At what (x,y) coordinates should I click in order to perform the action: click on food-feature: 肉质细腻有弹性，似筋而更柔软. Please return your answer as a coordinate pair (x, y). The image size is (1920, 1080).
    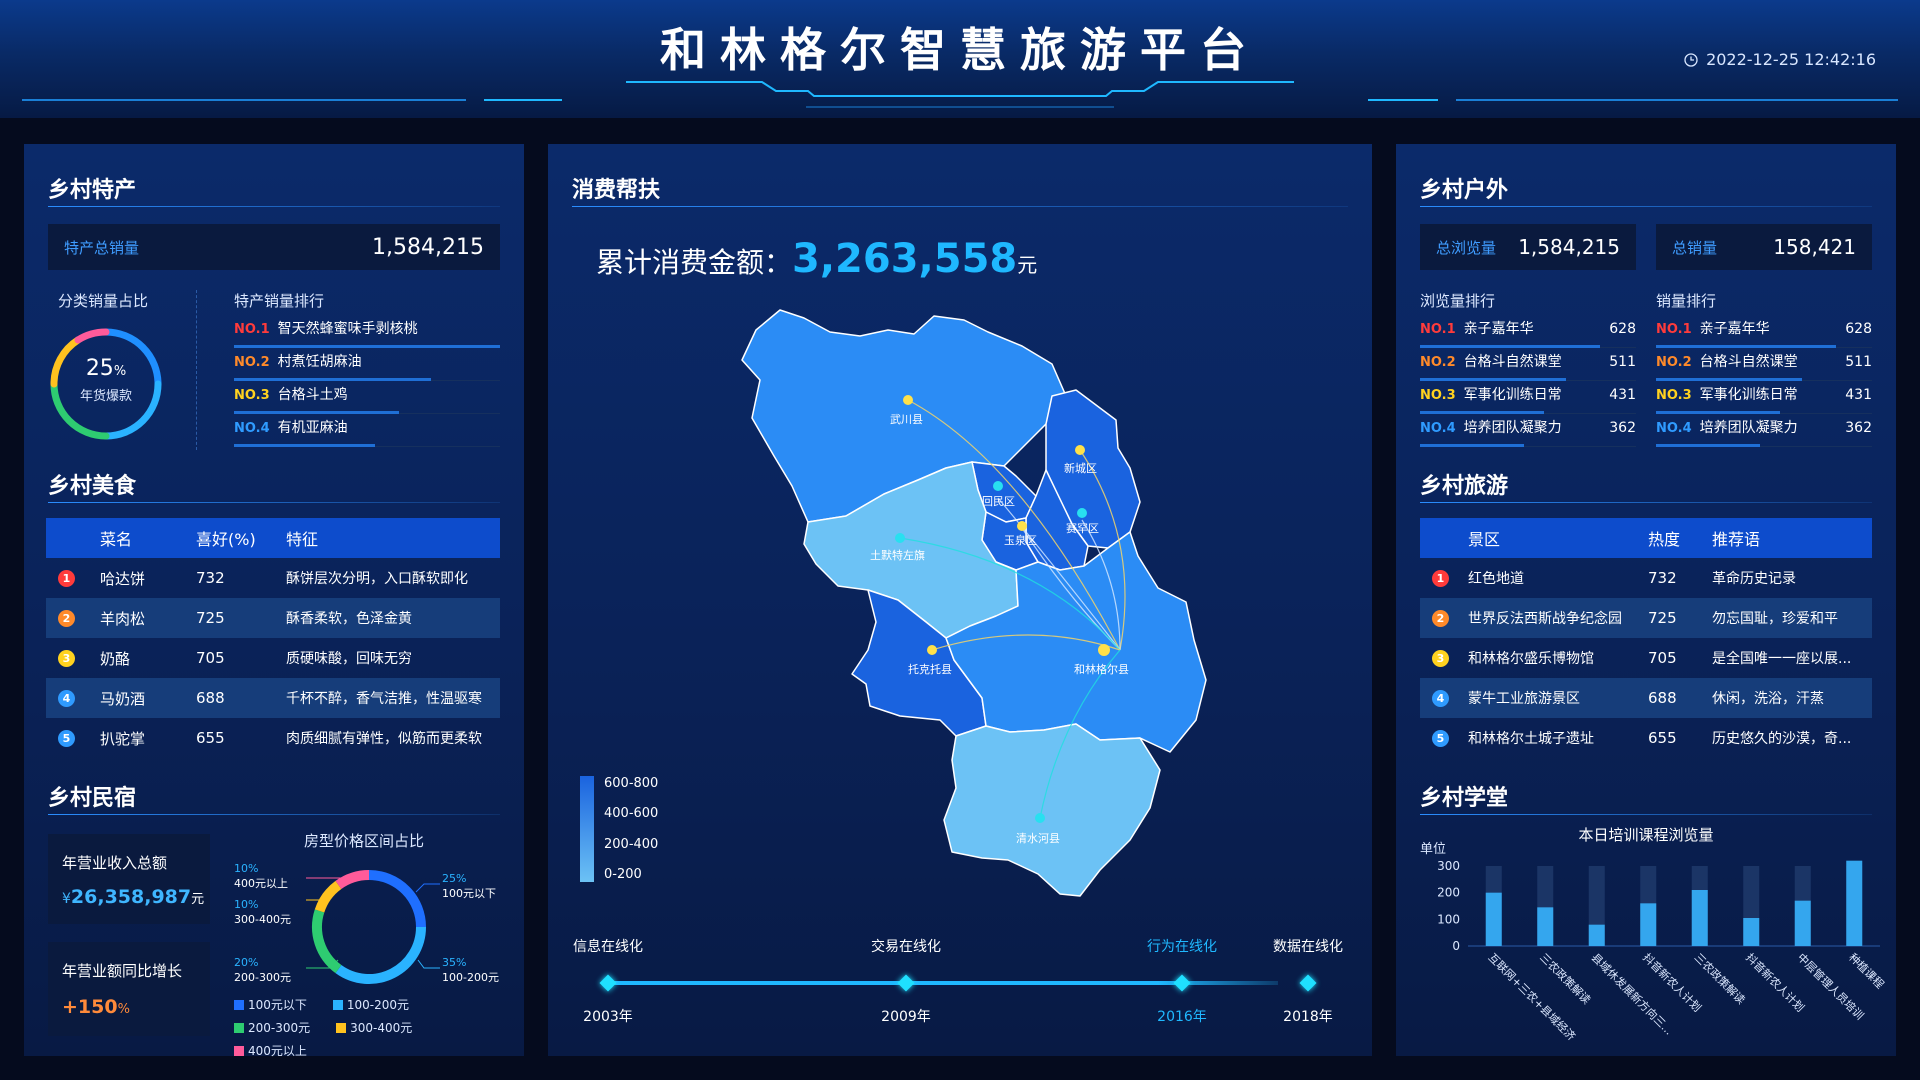
    Looking at the image, I should click on (384, 739).